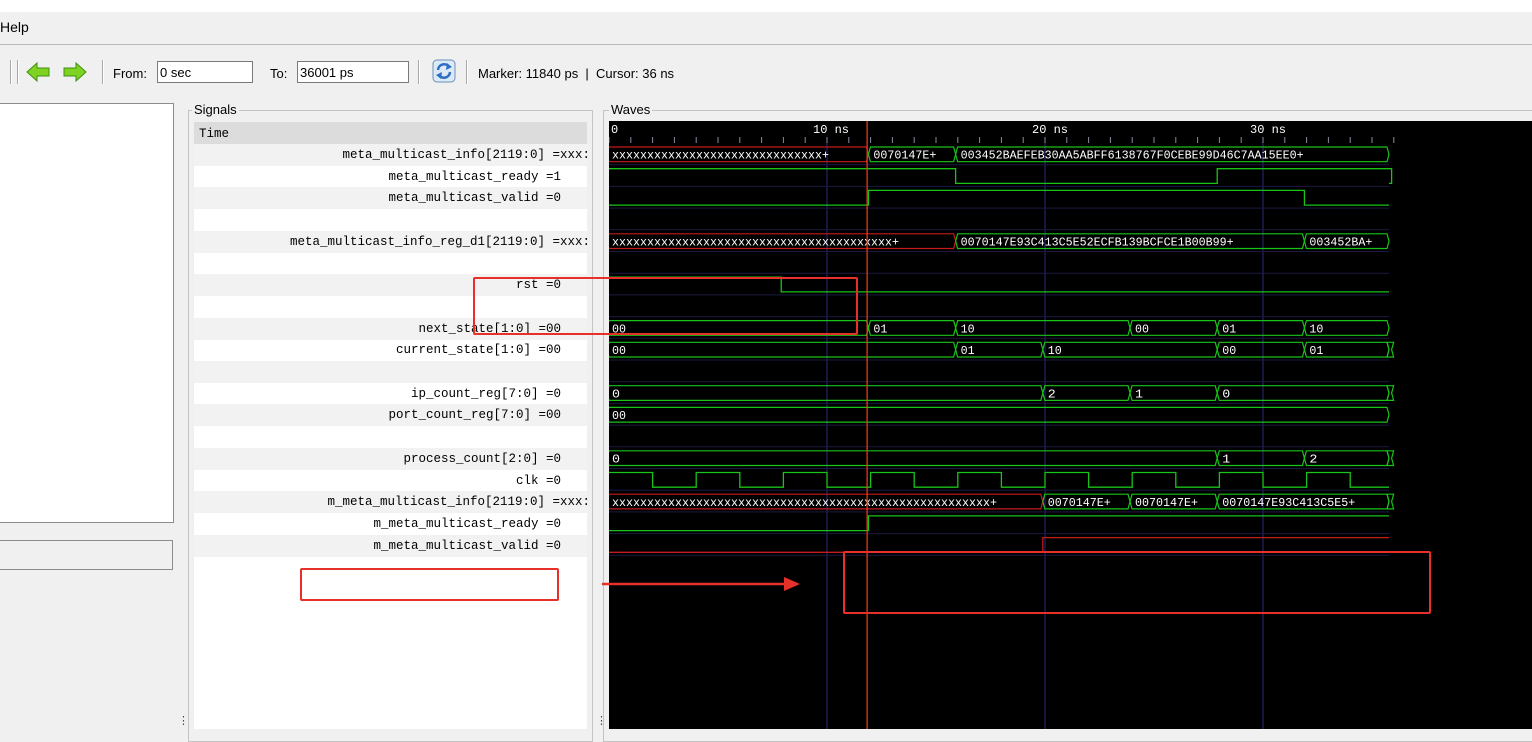  What do you see at coordinates (215, 109) in the screenshot?
I see `signals-title: Signals` at bounding box center [215, 109].